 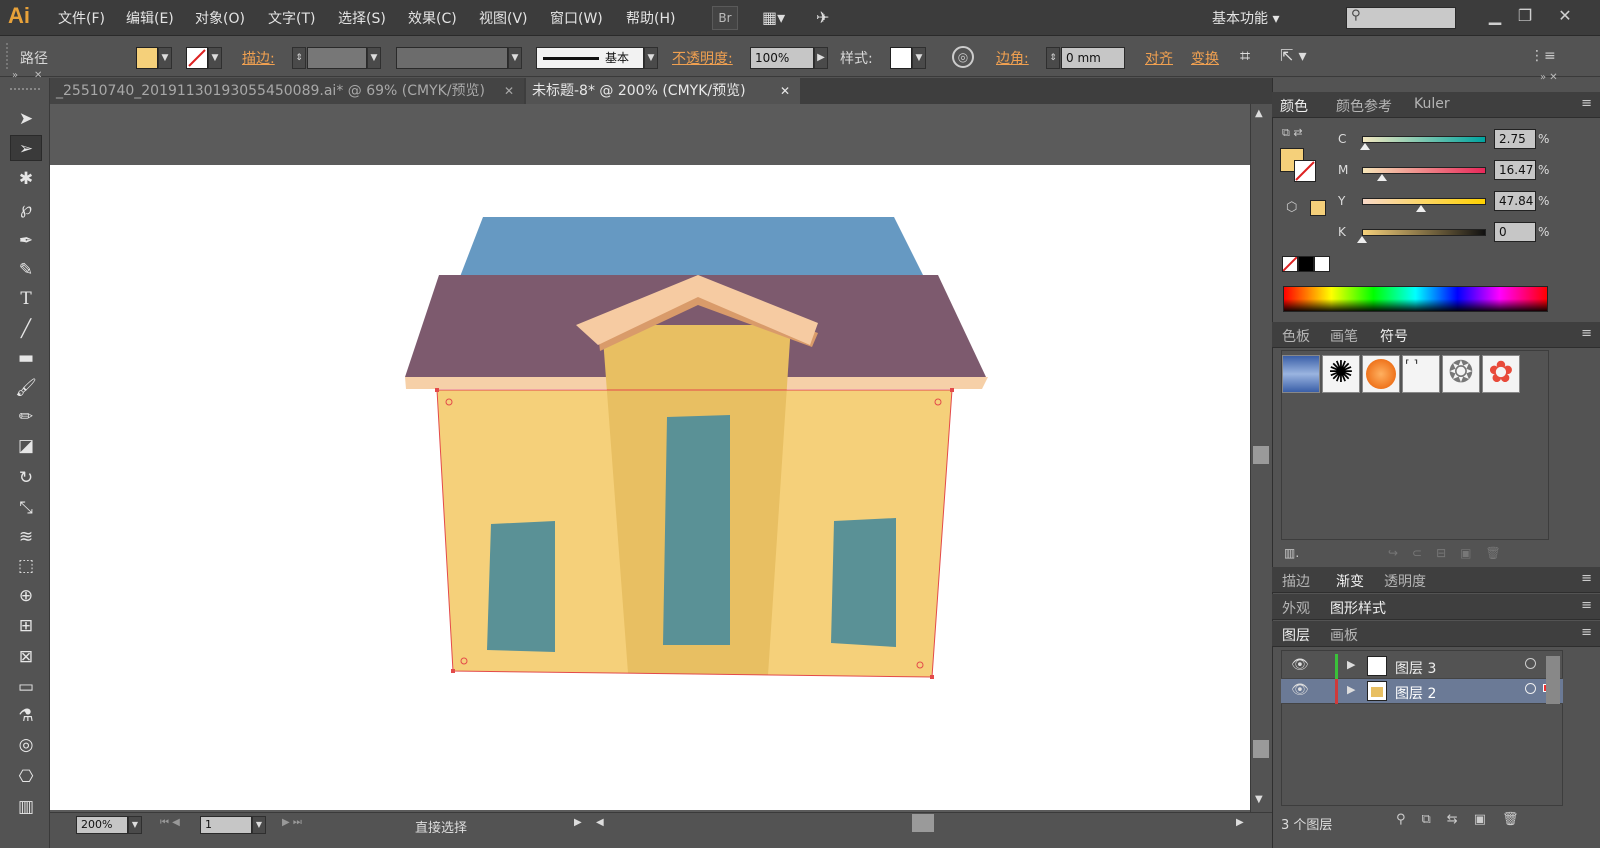 I want to click on menu-file: 文件(F), so click(x=81, y=18).